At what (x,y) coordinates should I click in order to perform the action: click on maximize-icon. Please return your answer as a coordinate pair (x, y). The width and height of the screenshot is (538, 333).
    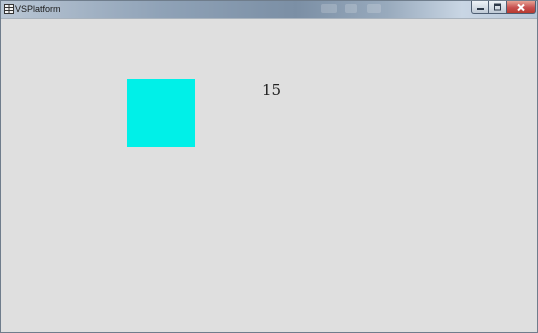
    Looking at the image, I should click on (497, 7).